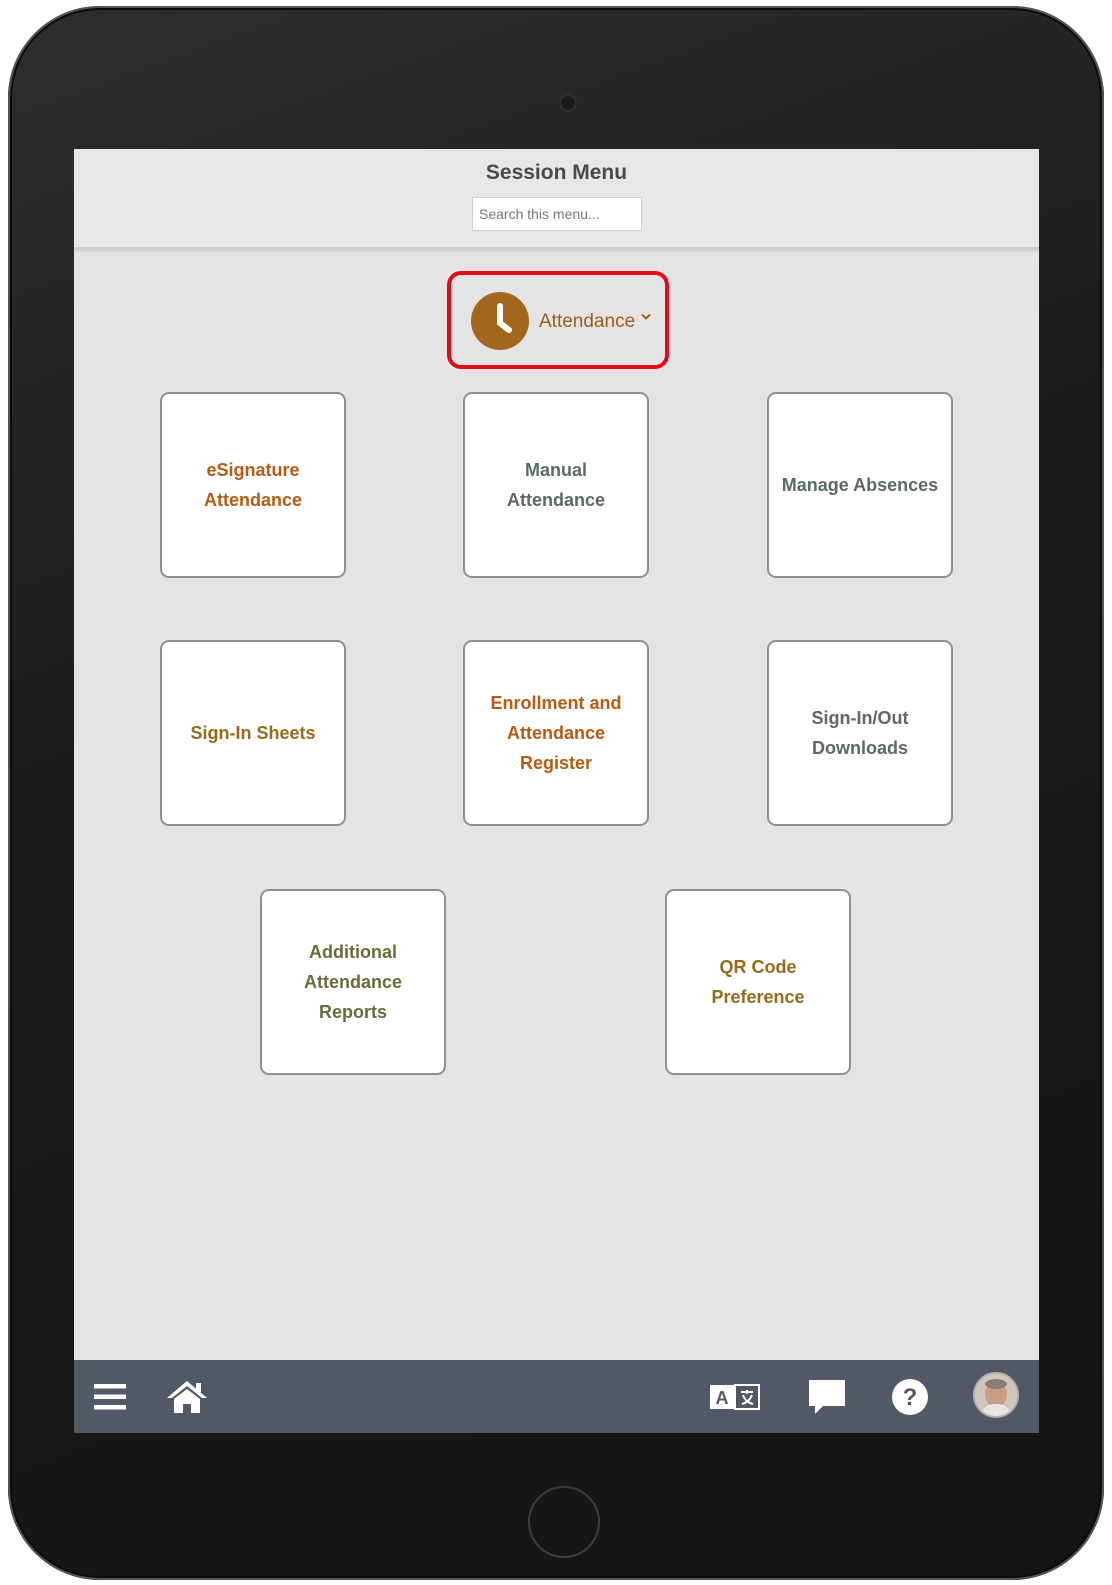 Image resolution: width=1112 pixels, height=1585 pixels. What do you see at coordinates (556, 1396) in the screenshot?
I see `bottom-toolbar: A ?` at bounding box center [556, 1396].